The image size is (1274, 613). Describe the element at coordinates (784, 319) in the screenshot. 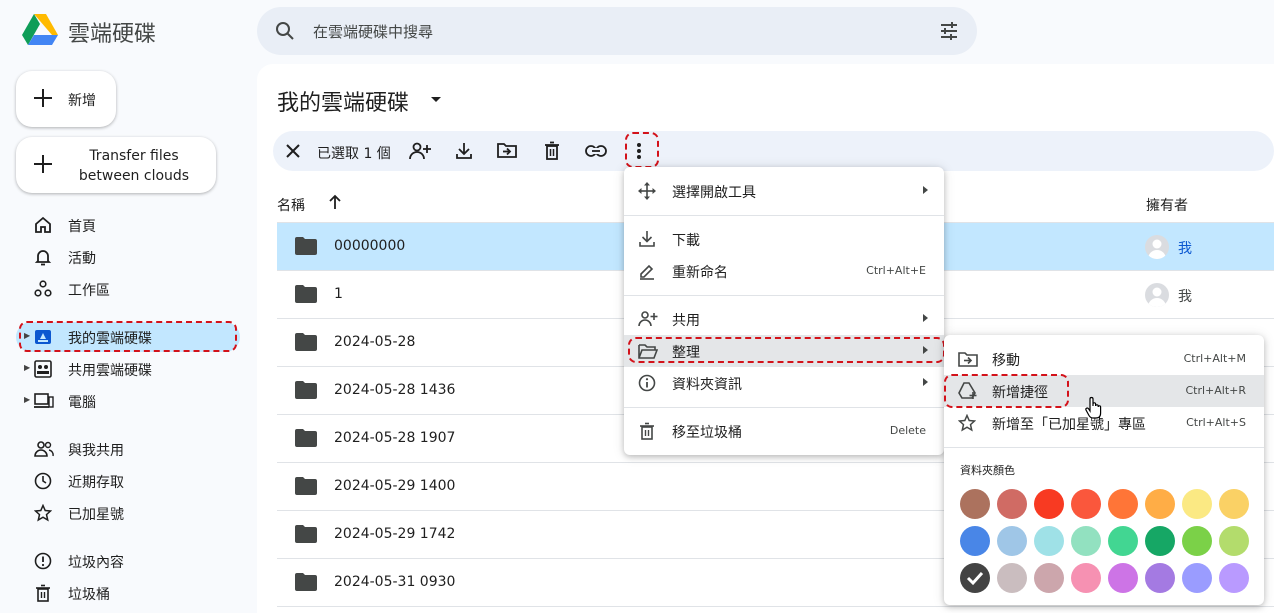

I see `menu-item-share: 共用` at that location.